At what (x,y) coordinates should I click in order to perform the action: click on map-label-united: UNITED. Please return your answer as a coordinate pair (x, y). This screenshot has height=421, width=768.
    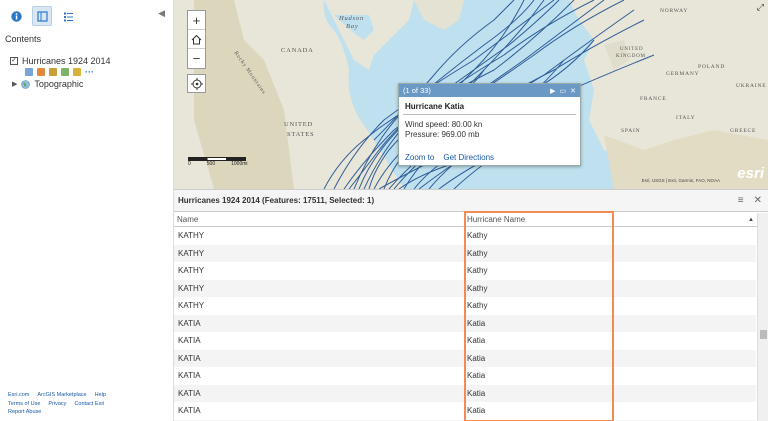
    Looking at the image, I should click on (298, 124).